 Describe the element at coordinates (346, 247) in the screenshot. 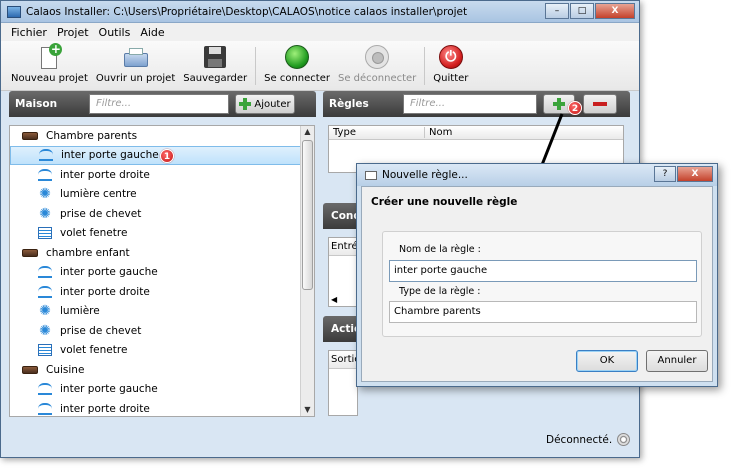

I see `col-entree: Entrée` at that location.